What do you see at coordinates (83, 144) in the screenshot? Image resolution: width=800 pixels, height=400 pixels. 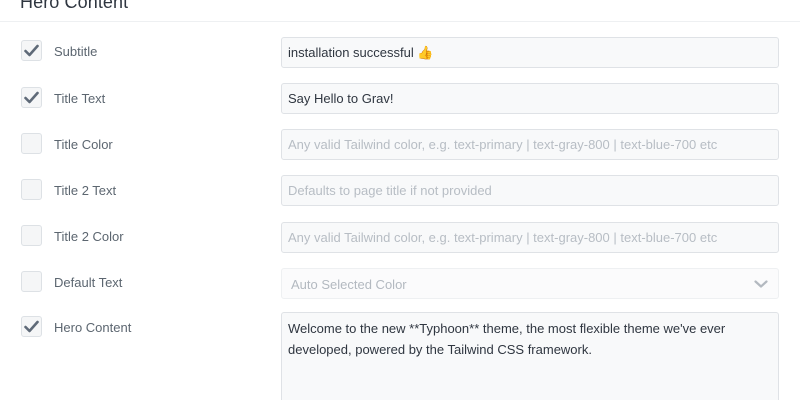 I see `title-color-label: Title Color` at bounding box center [83, 144].